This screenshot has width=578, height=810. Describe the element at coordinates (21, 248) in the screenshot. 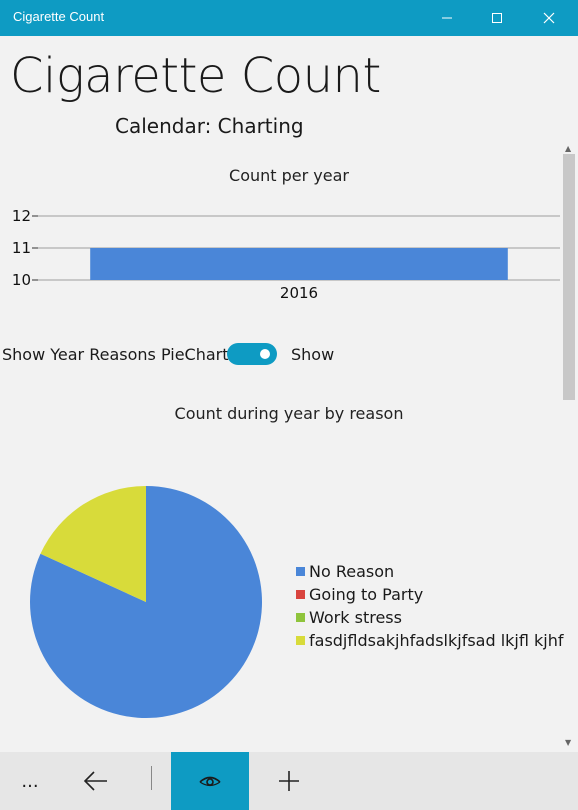

I see `bar-y-tick-label: 11` at that location.